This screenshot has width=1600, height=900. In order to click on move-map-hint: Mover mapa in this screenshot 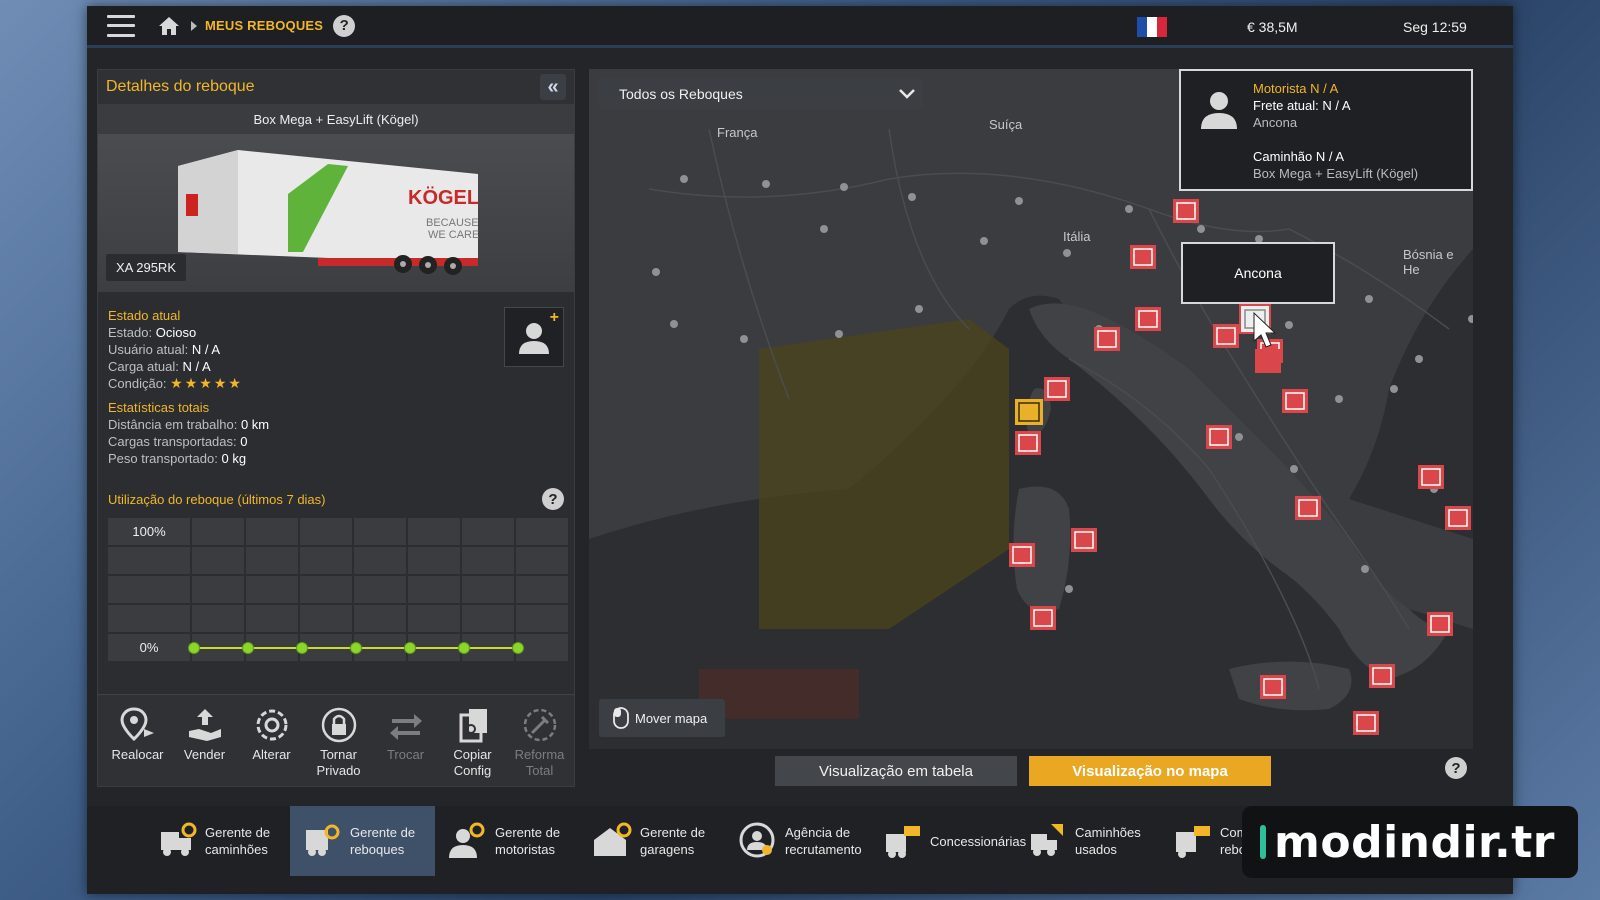, I will do `click(662, 718)`.